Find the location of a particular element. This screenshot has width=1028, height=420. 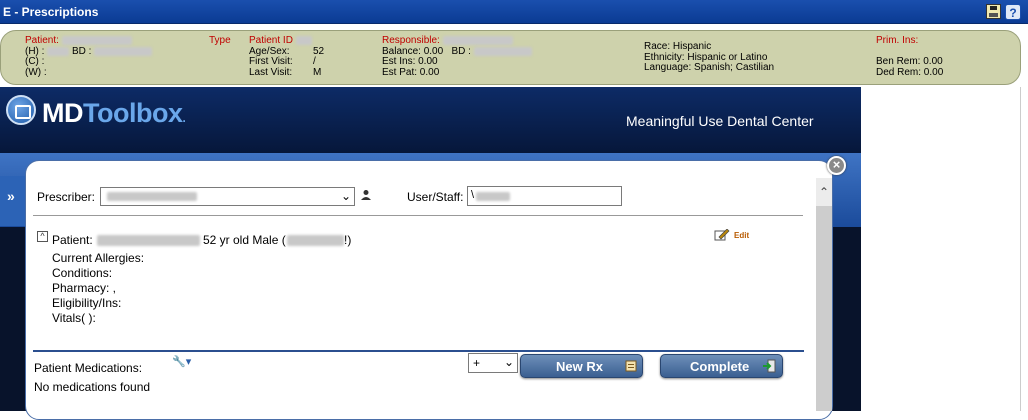

complete-label: Complete is located at coordinates (720, 366).